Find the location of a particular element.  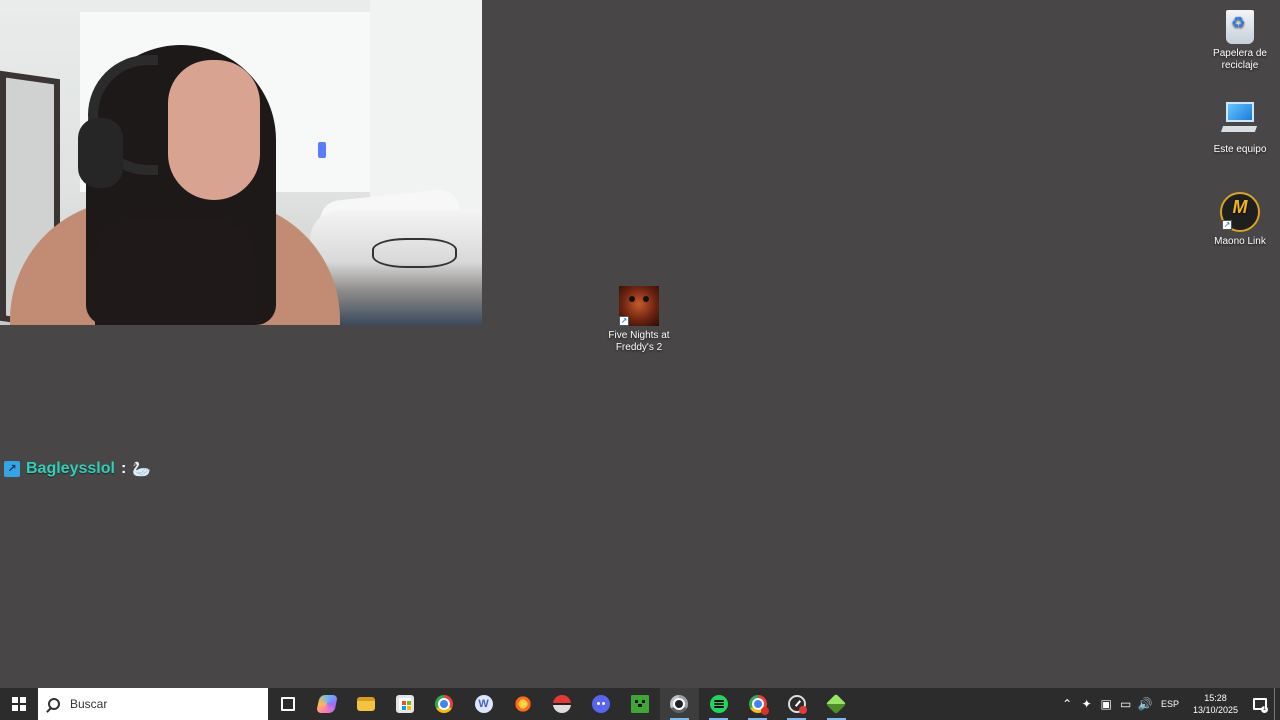

clock-time: 15:28 is located at coordinates (1215, 698).